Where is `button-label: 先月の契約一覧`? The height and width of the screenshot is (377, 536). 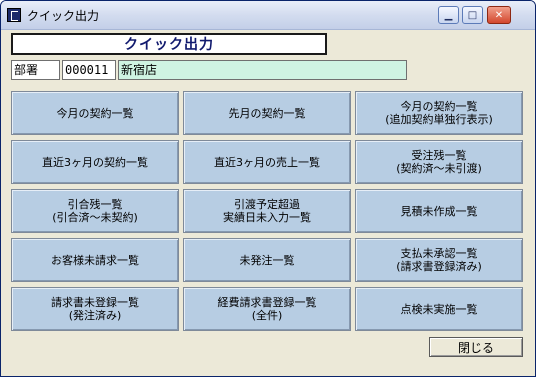 button-label: 先月の契約一覧 is located at coordinates (267, 113).